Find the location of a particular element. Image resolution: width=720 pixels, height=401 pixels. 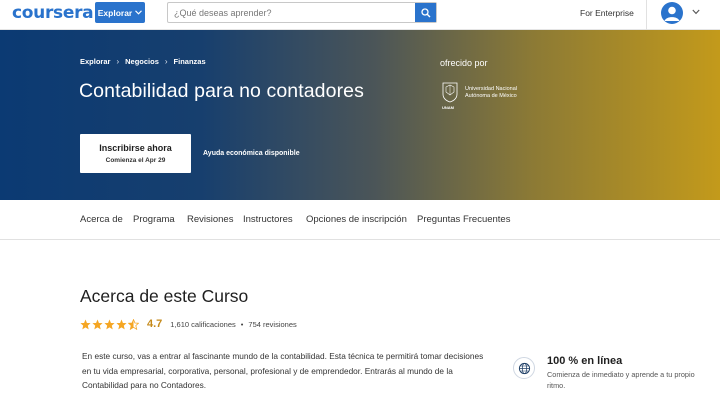

chevron-down-icon is located at coordinates (139, 12).